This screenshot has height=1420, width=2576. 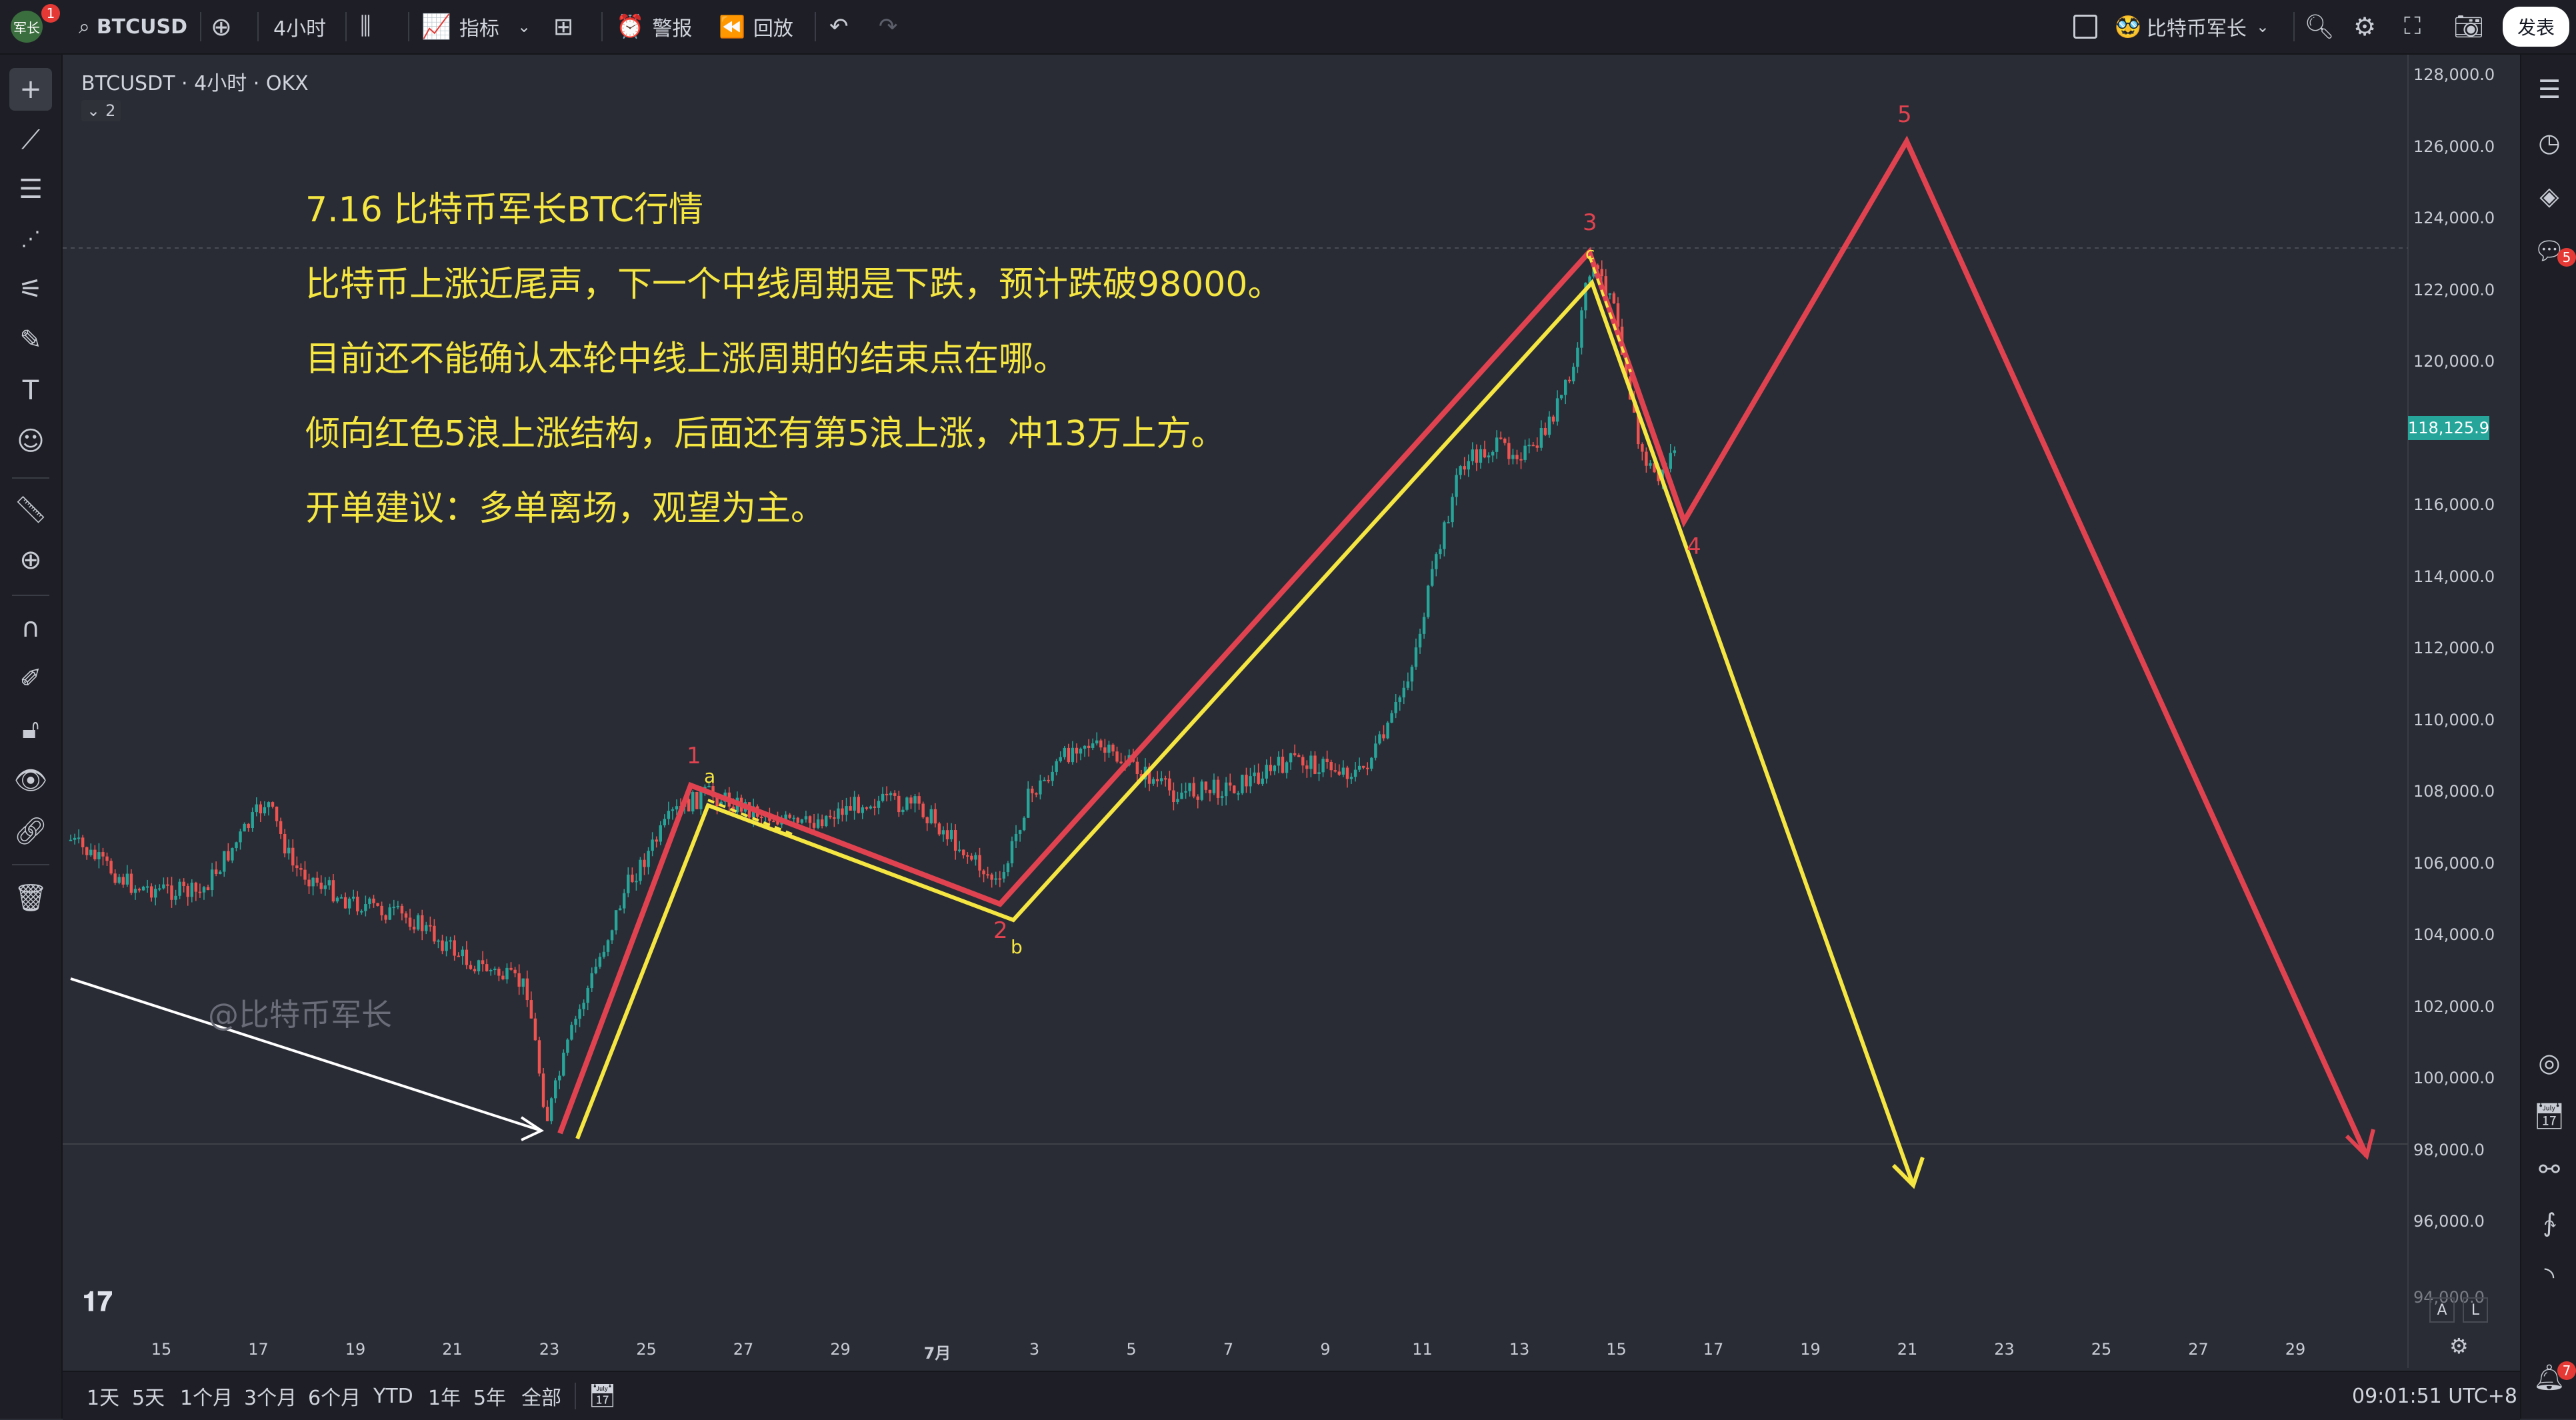 What do you see at coordinates (148, 1396) in the screenshot?
I see `range-5d: 5天` at bounding box center [148, 1396].